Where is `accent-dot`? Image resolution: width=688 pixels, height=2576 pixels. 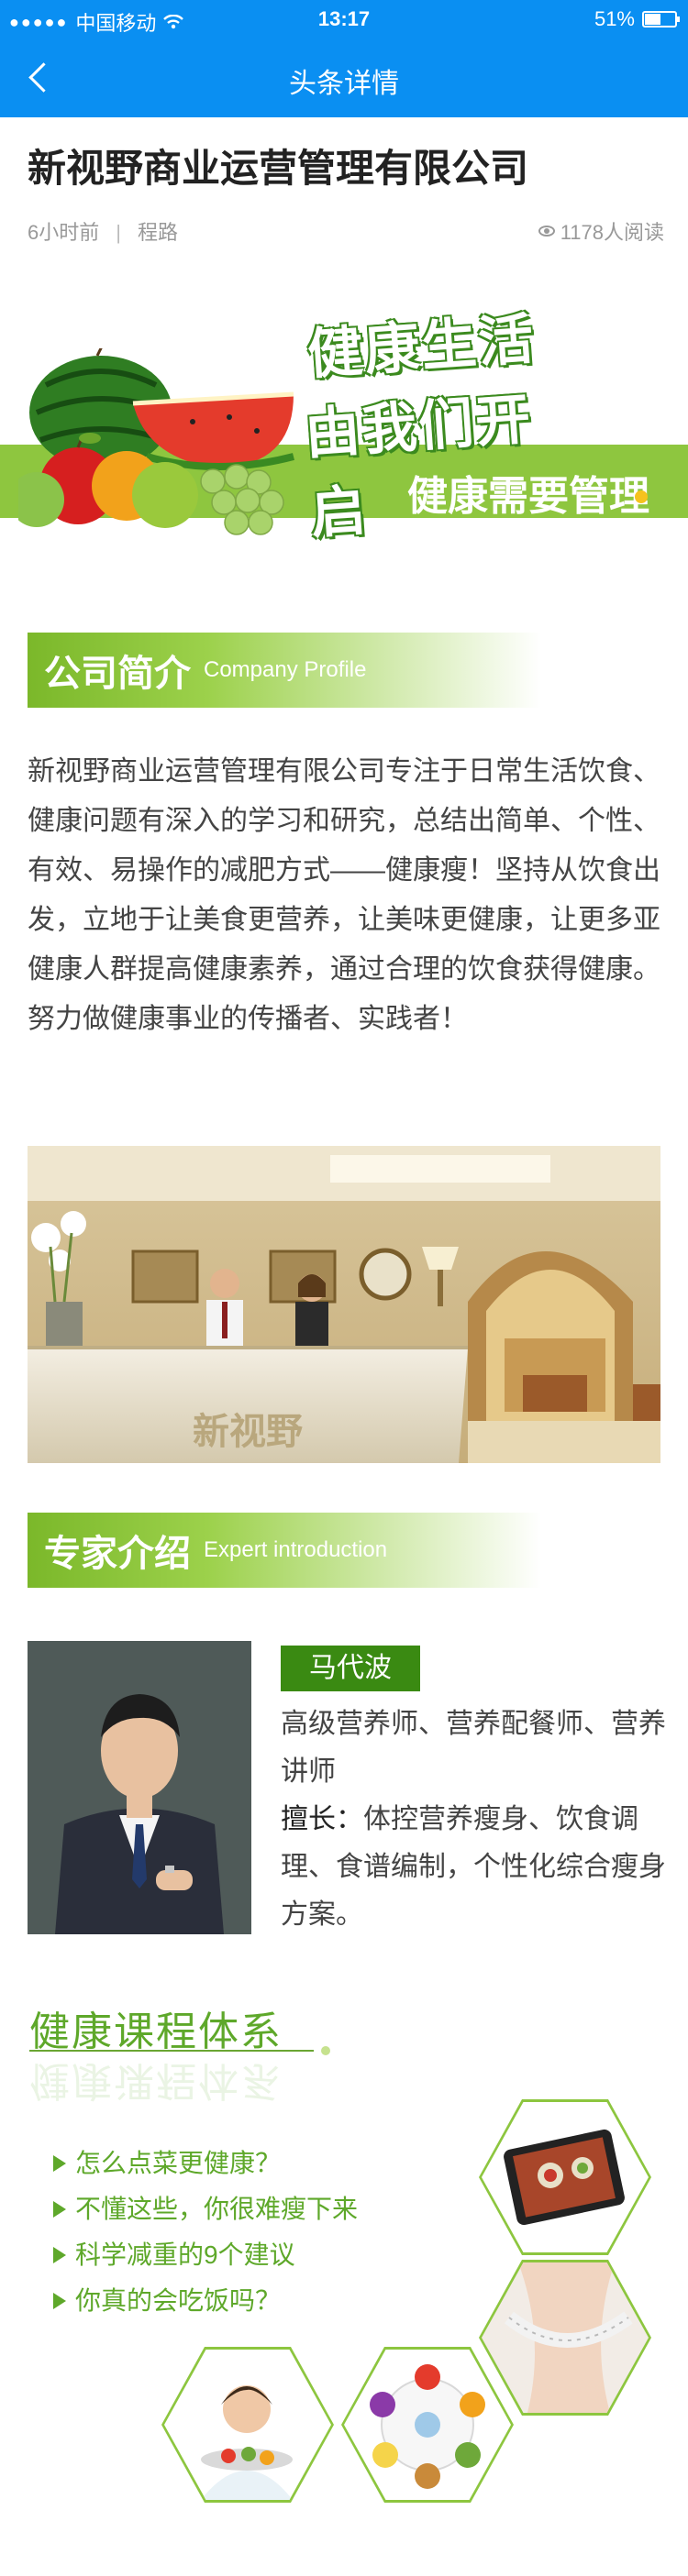
accent-dot is located at coordinates (641, 496).